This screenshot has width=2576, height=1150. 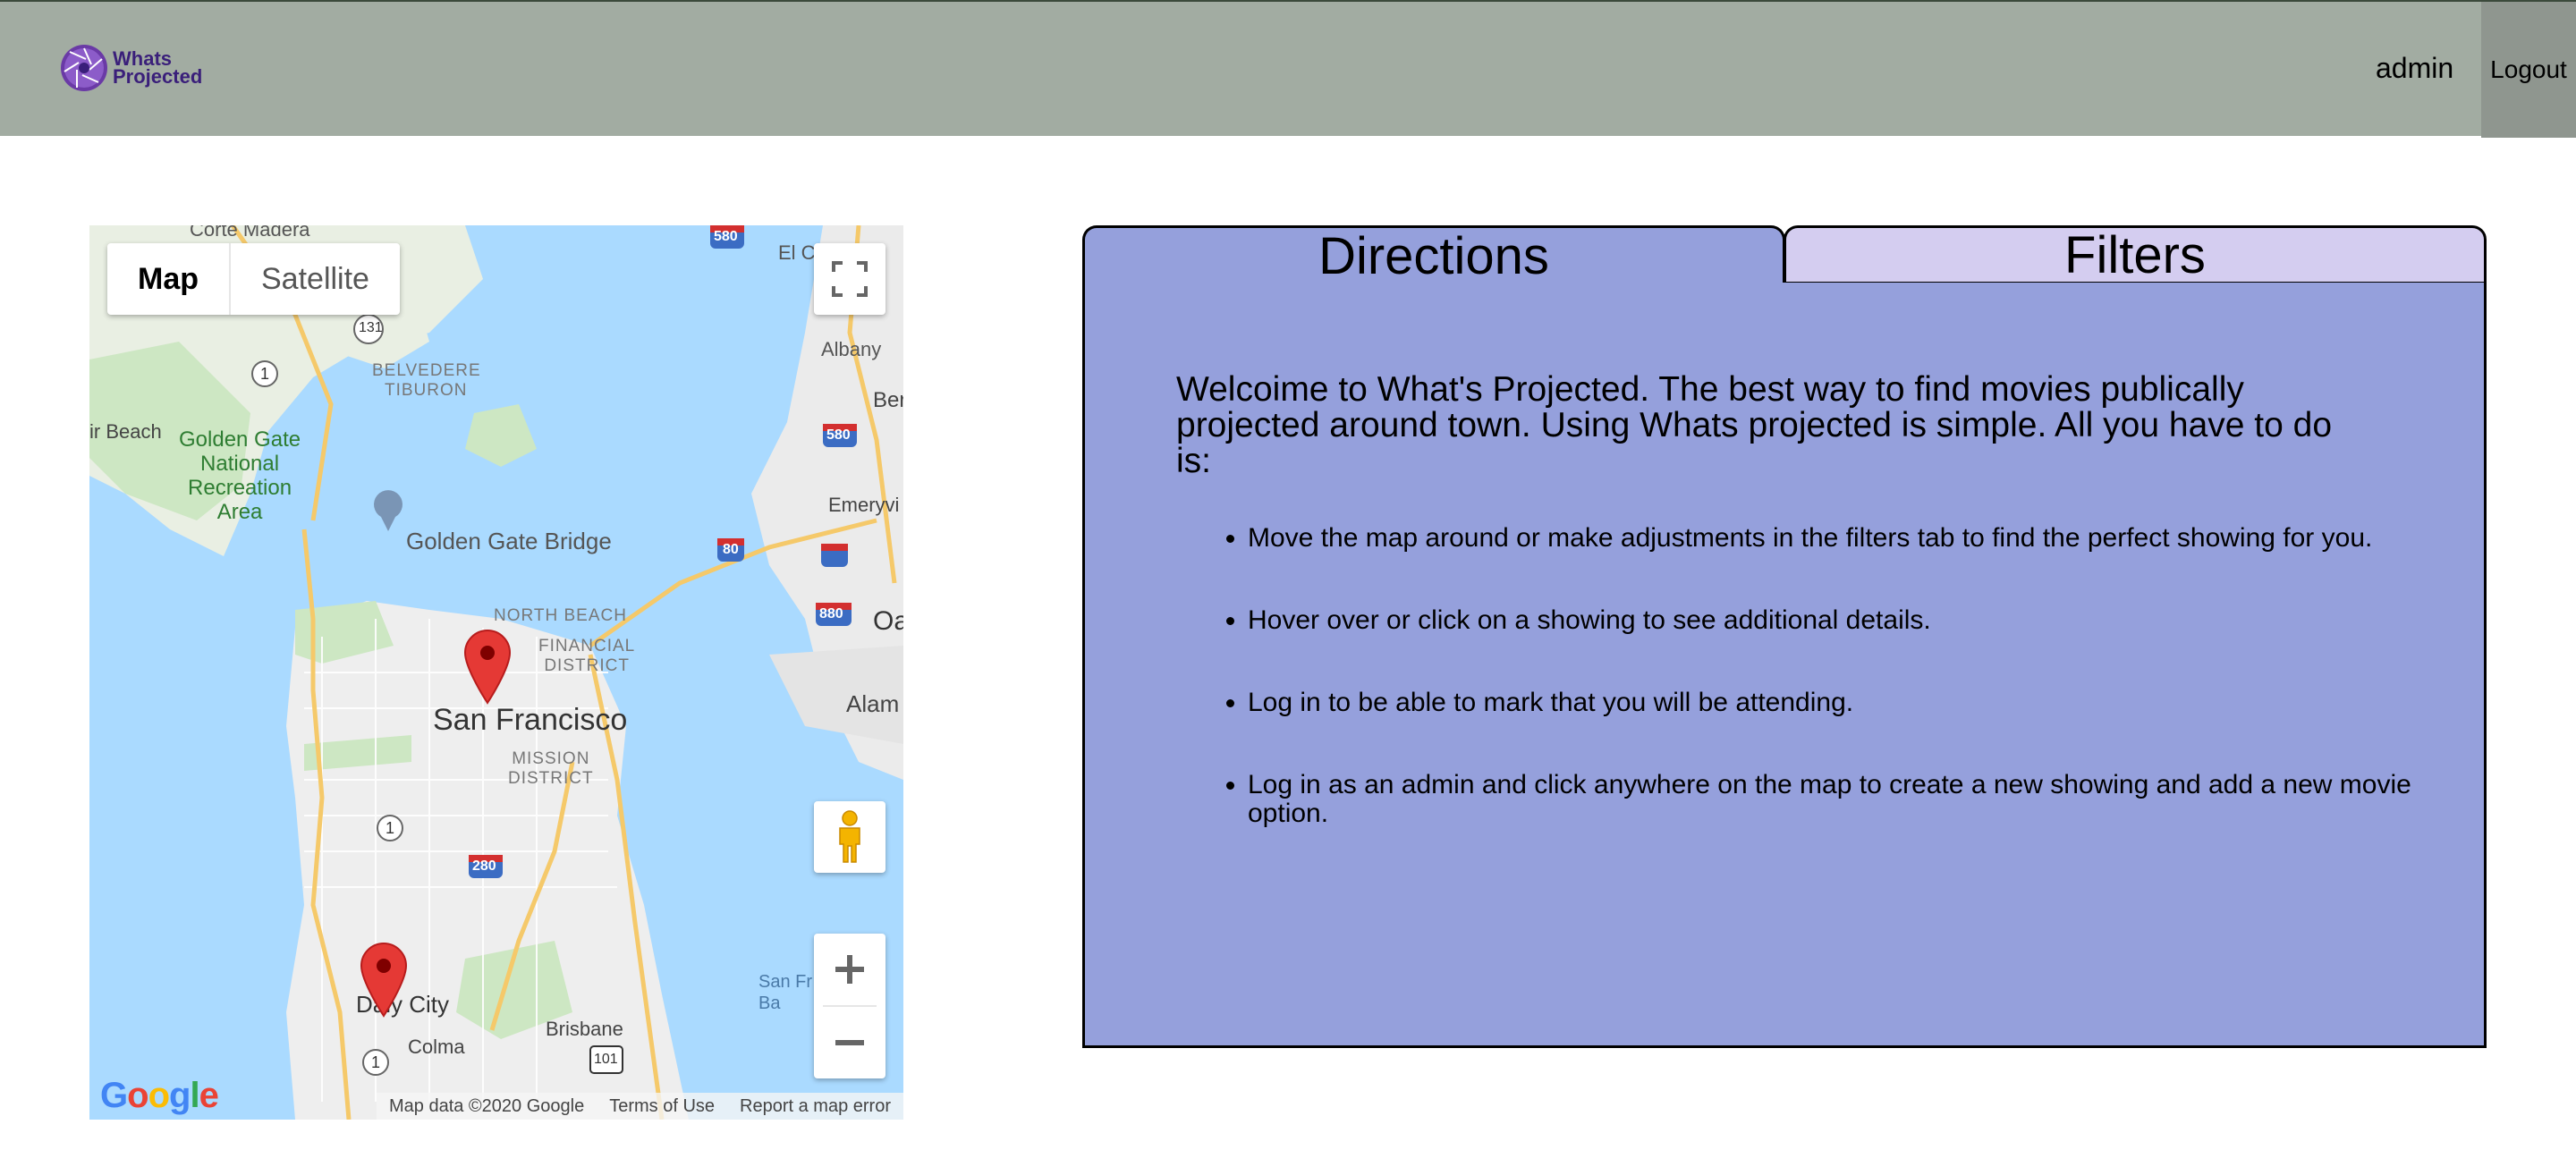 I want to click on label-north-beach: NORTH BEACH, so click(x=560, y=615).